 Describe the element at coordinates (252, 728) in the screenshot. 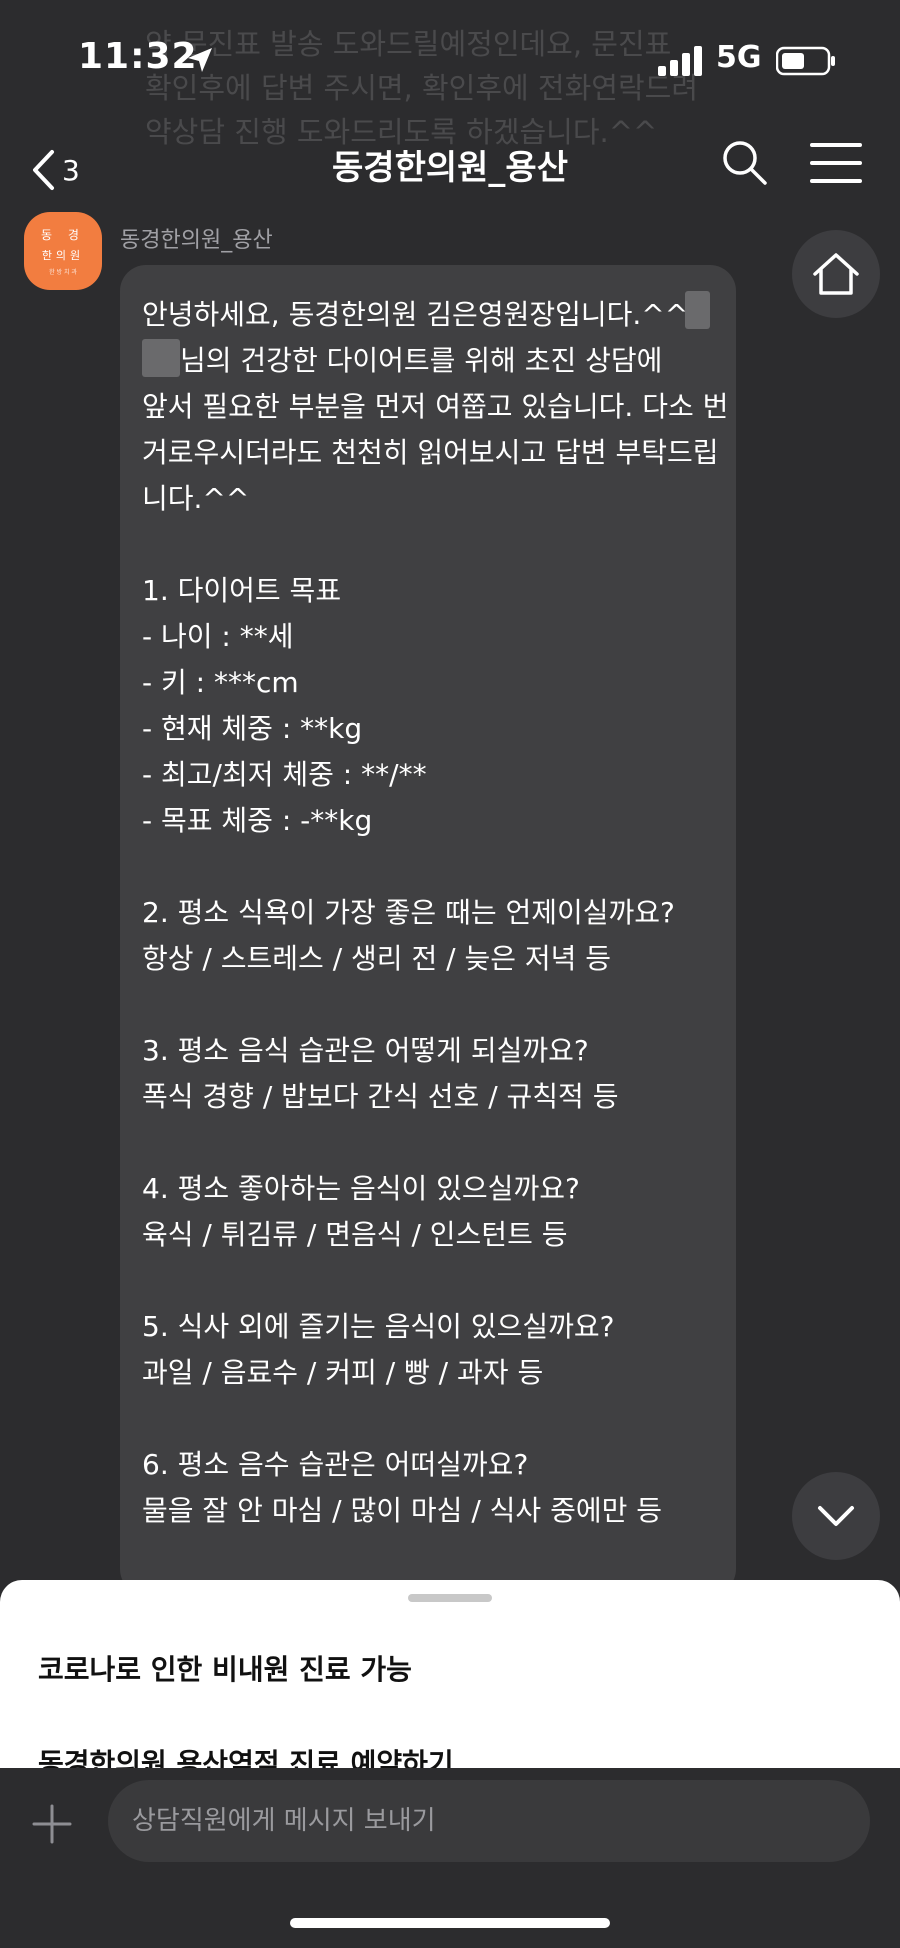

I see `message-line: - 현재 체중 : **kg` at that location.